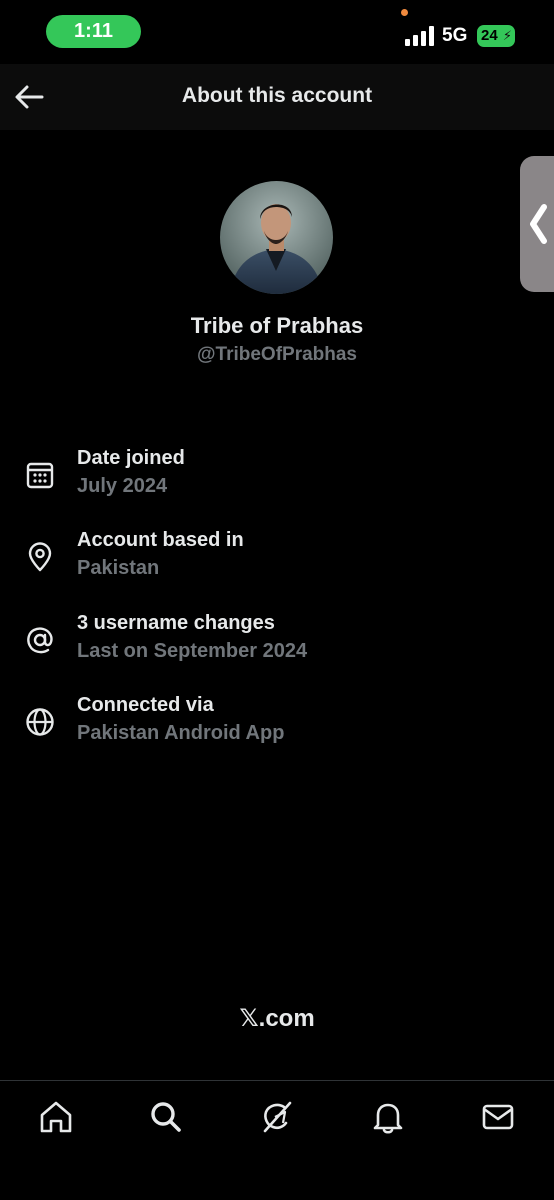 The image size is (554, 1200). I want to click on status-bar: 1:11 5G 24 ⚡, so click(277, 32).